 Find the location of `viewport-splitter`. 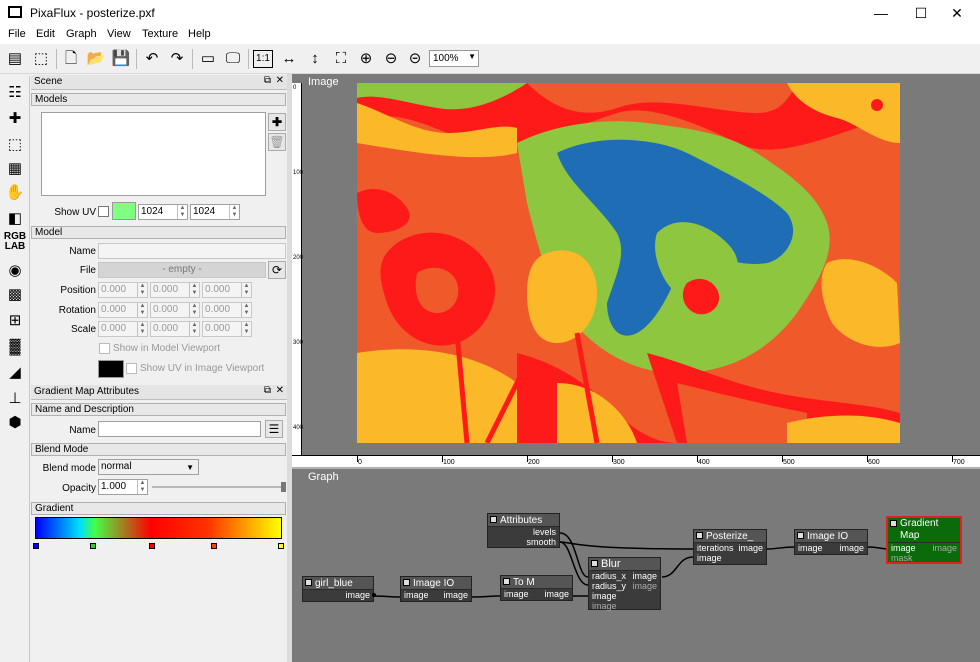

viewport-splitter is located at coordinates (635, 468).